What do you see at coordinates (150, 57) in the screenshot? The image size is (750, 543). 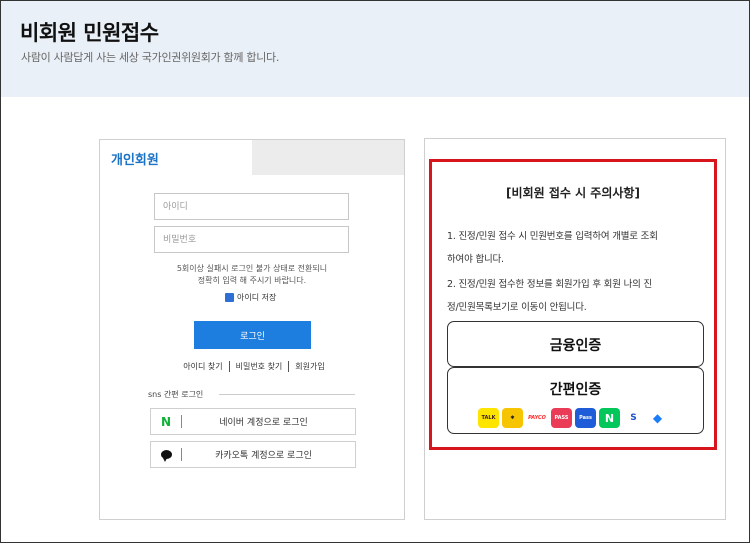 I see `page-subtitle: 사람이 사람답게 사는 세상 국가인권위원회가 함께 합니다.` at bounding box center [150, 57].